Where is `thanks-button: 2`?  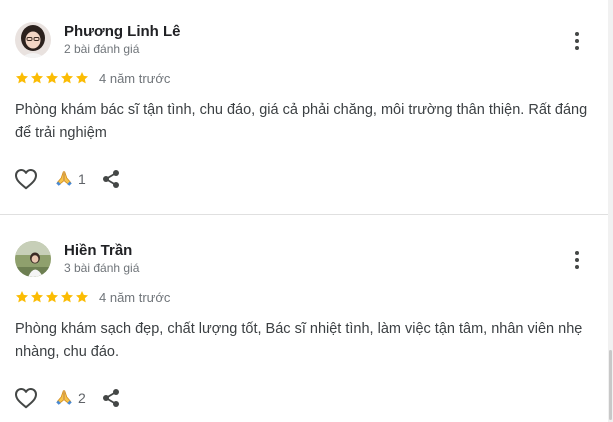
thanks-button: 2 is located at coordinates (70, 398).